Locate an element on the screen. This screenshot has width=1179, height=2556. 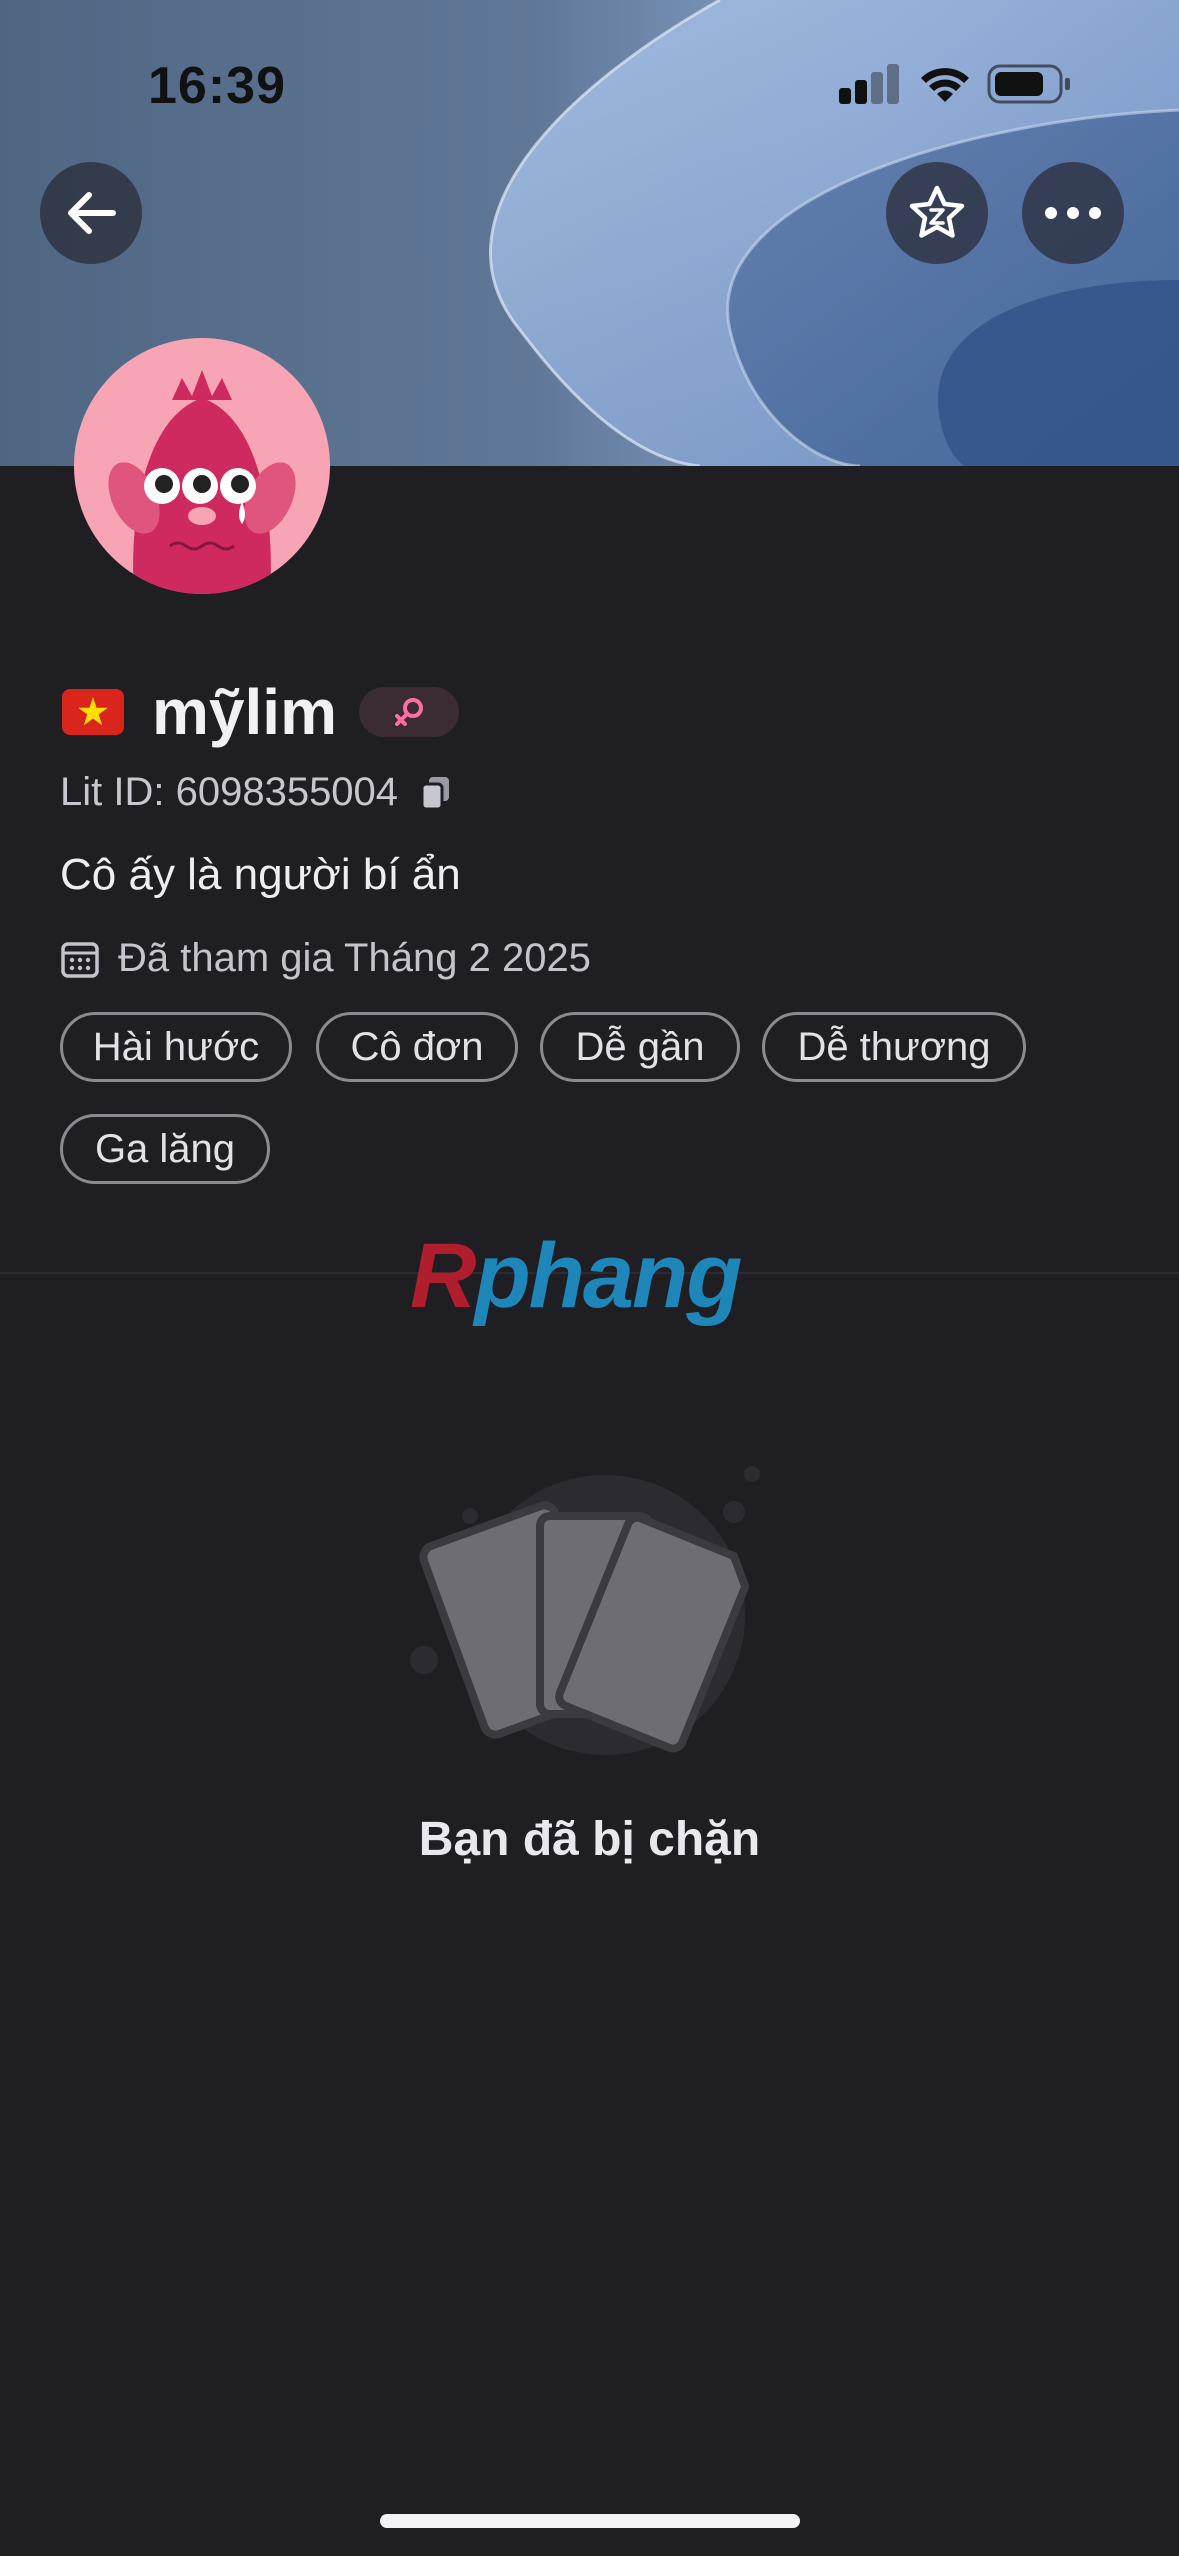
female-gender-icon is located at coordinates (408, 712).